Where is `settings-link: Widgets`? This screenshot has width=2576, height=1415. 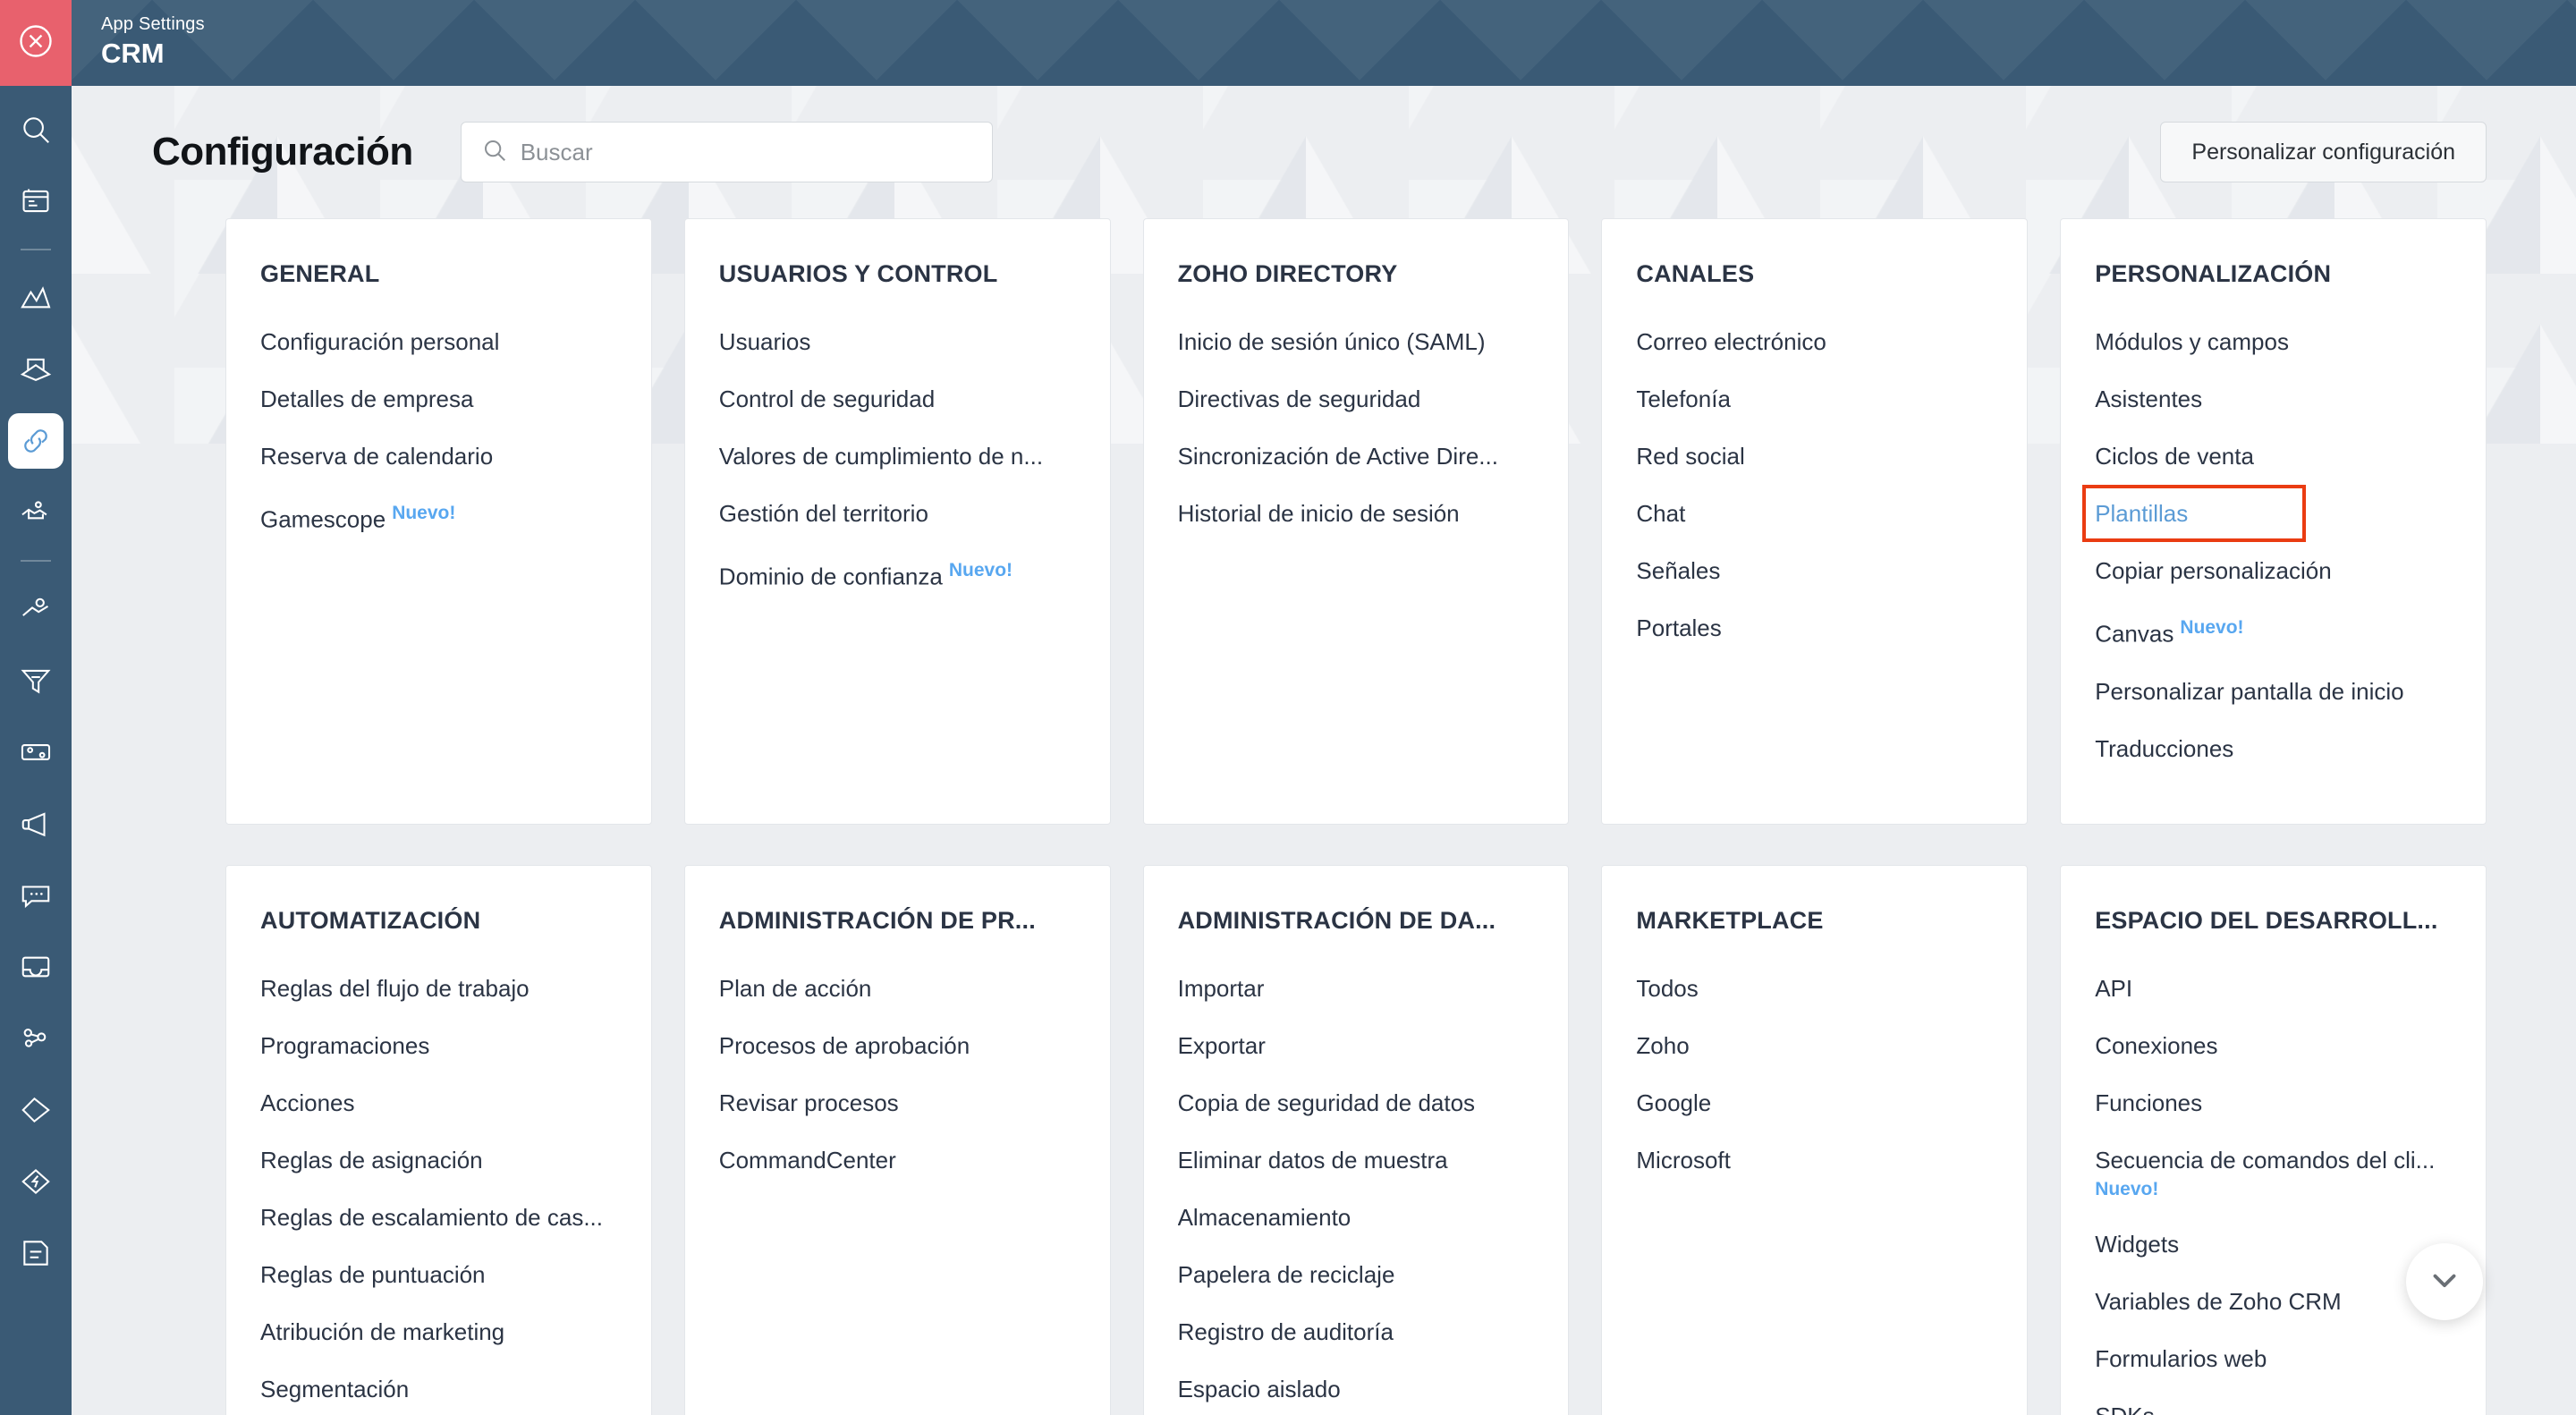 settings-link: Widgets is located at coordinates (2273, 1244).